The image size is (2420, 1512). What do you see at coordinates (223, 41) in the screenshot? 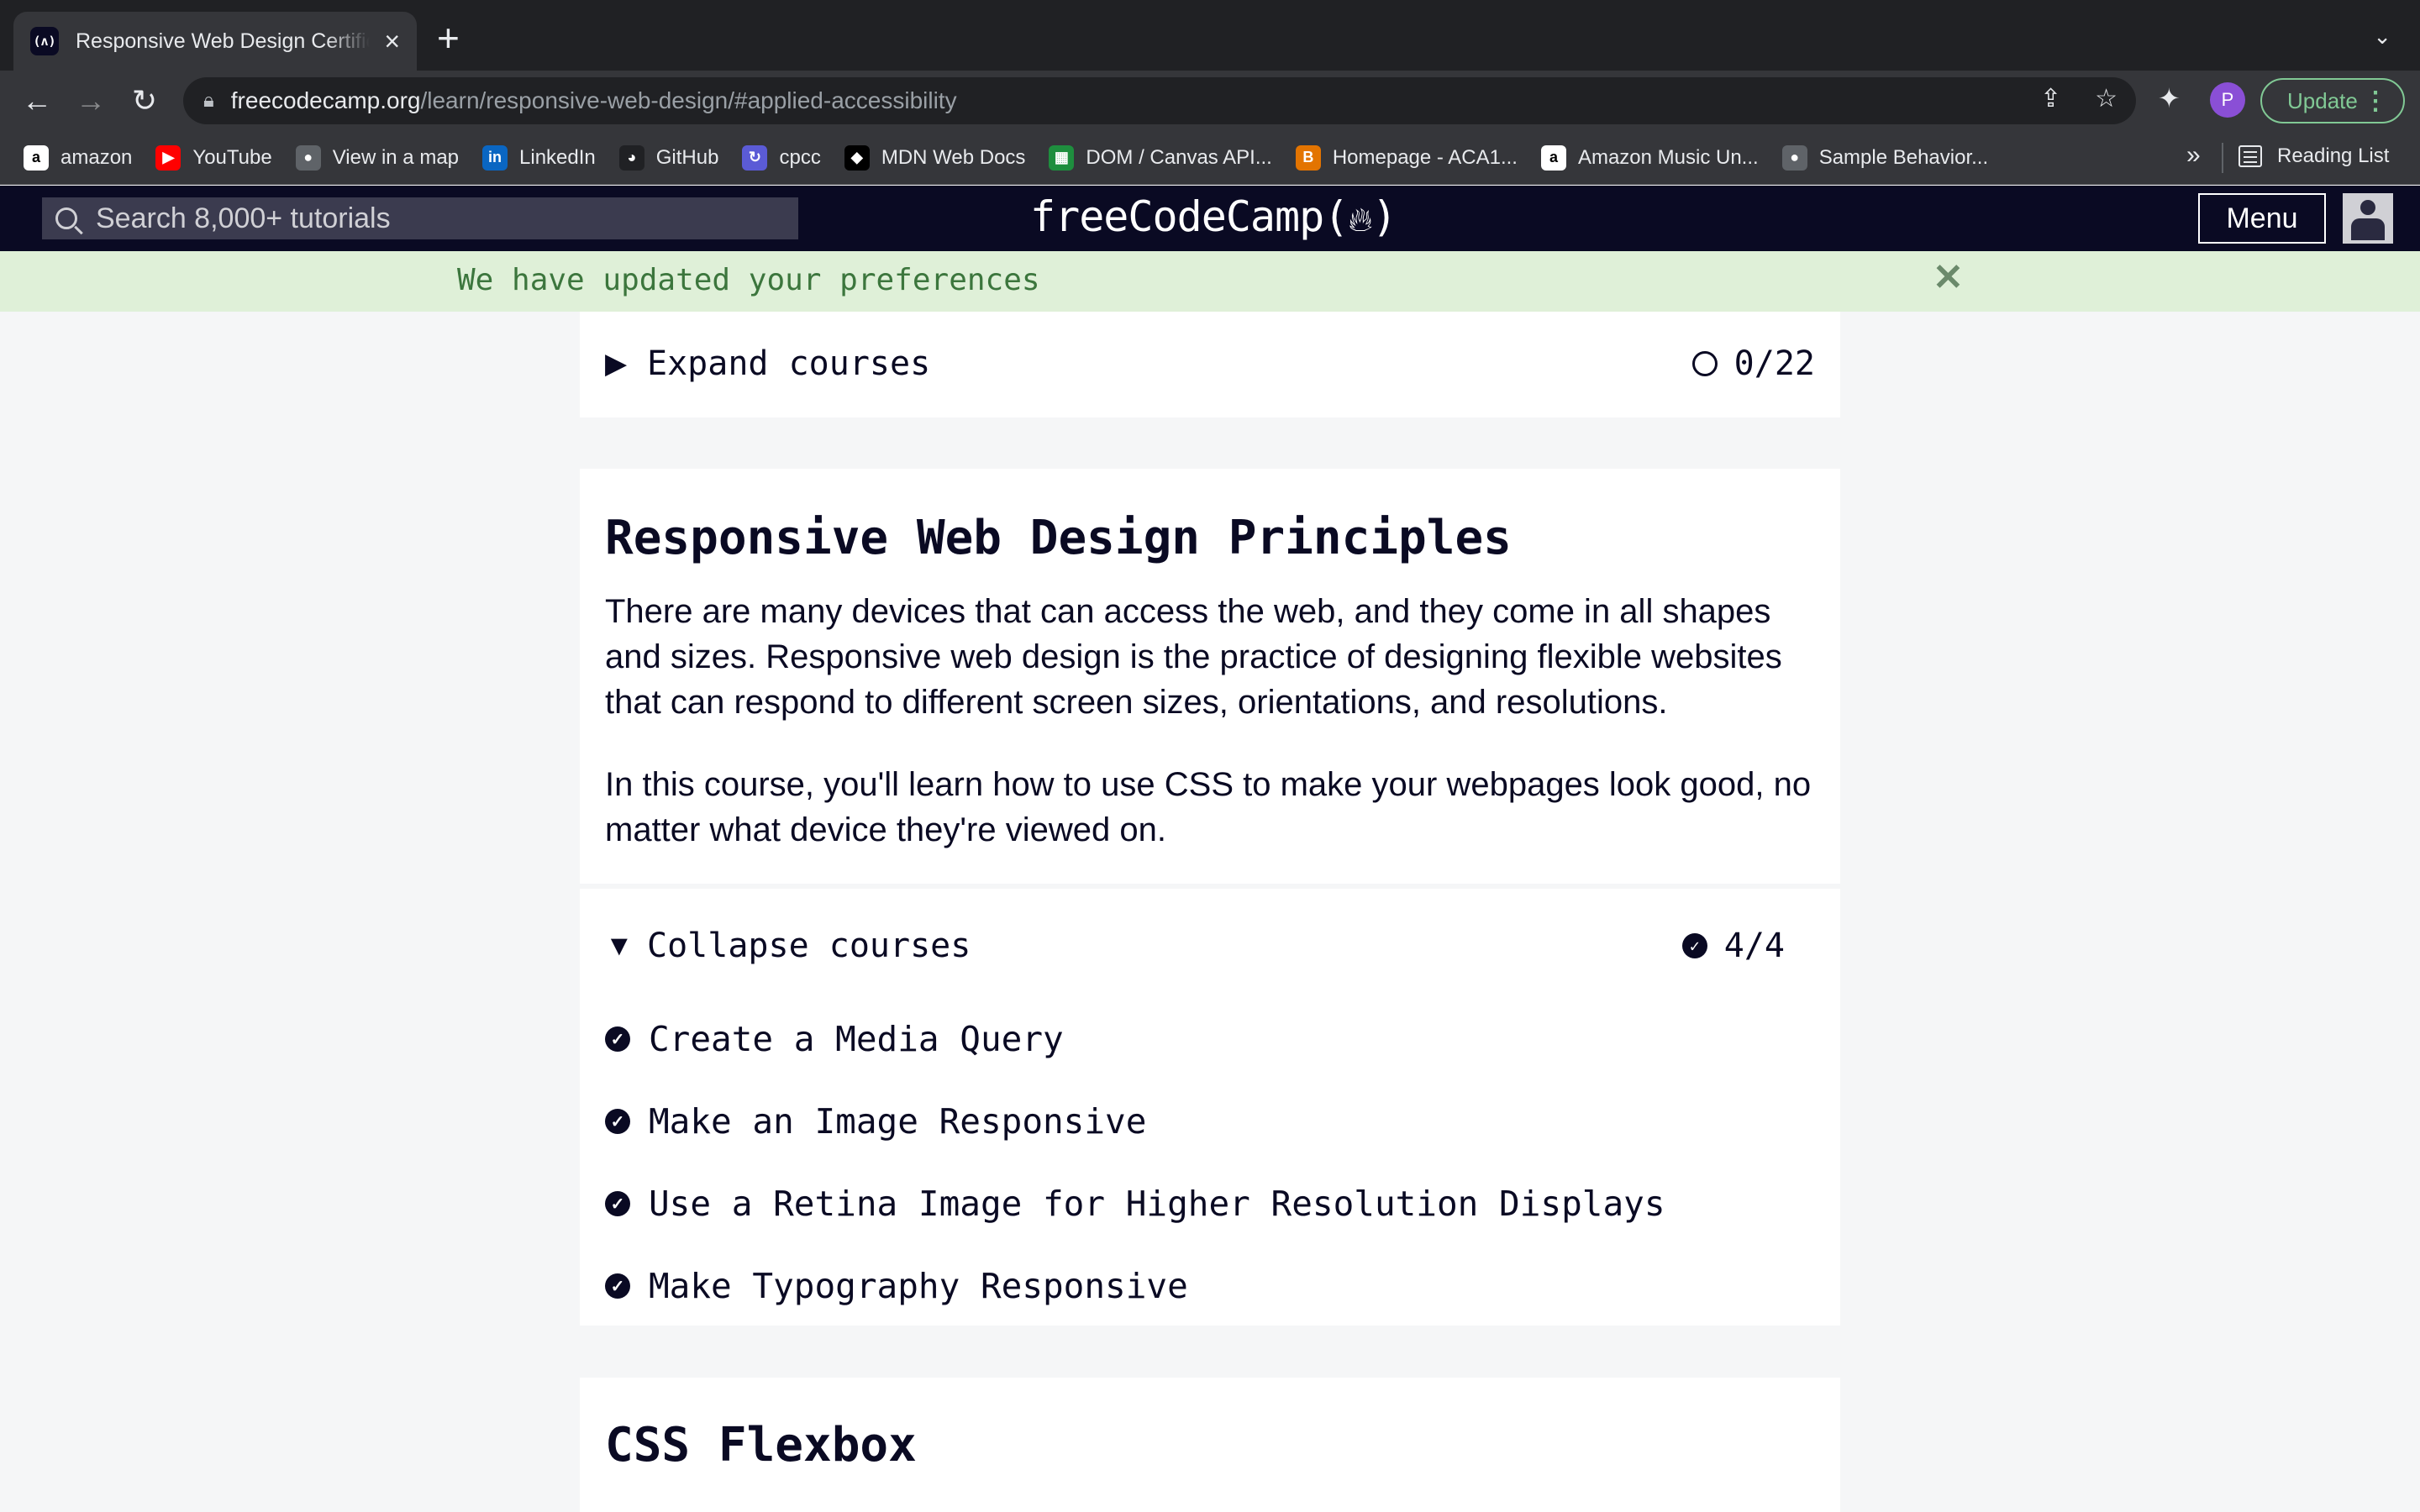
I see `tab-title: Responsive Web Design Certification` at bounding box center [223, 41].